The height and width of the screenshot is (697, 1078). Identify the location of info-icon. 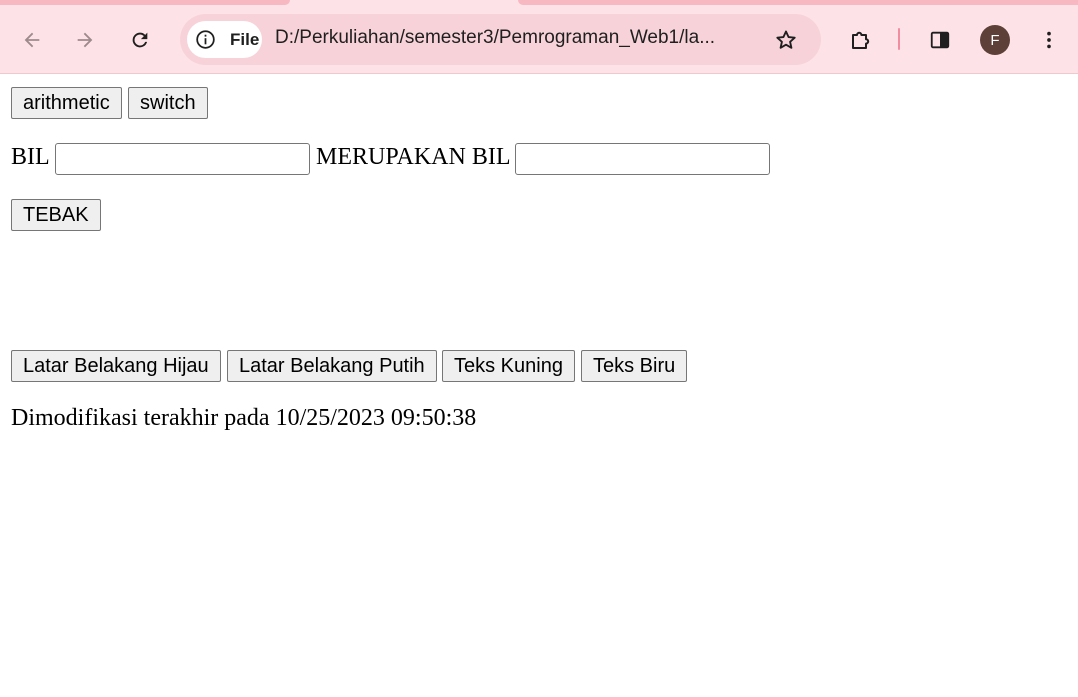
(205, 39).